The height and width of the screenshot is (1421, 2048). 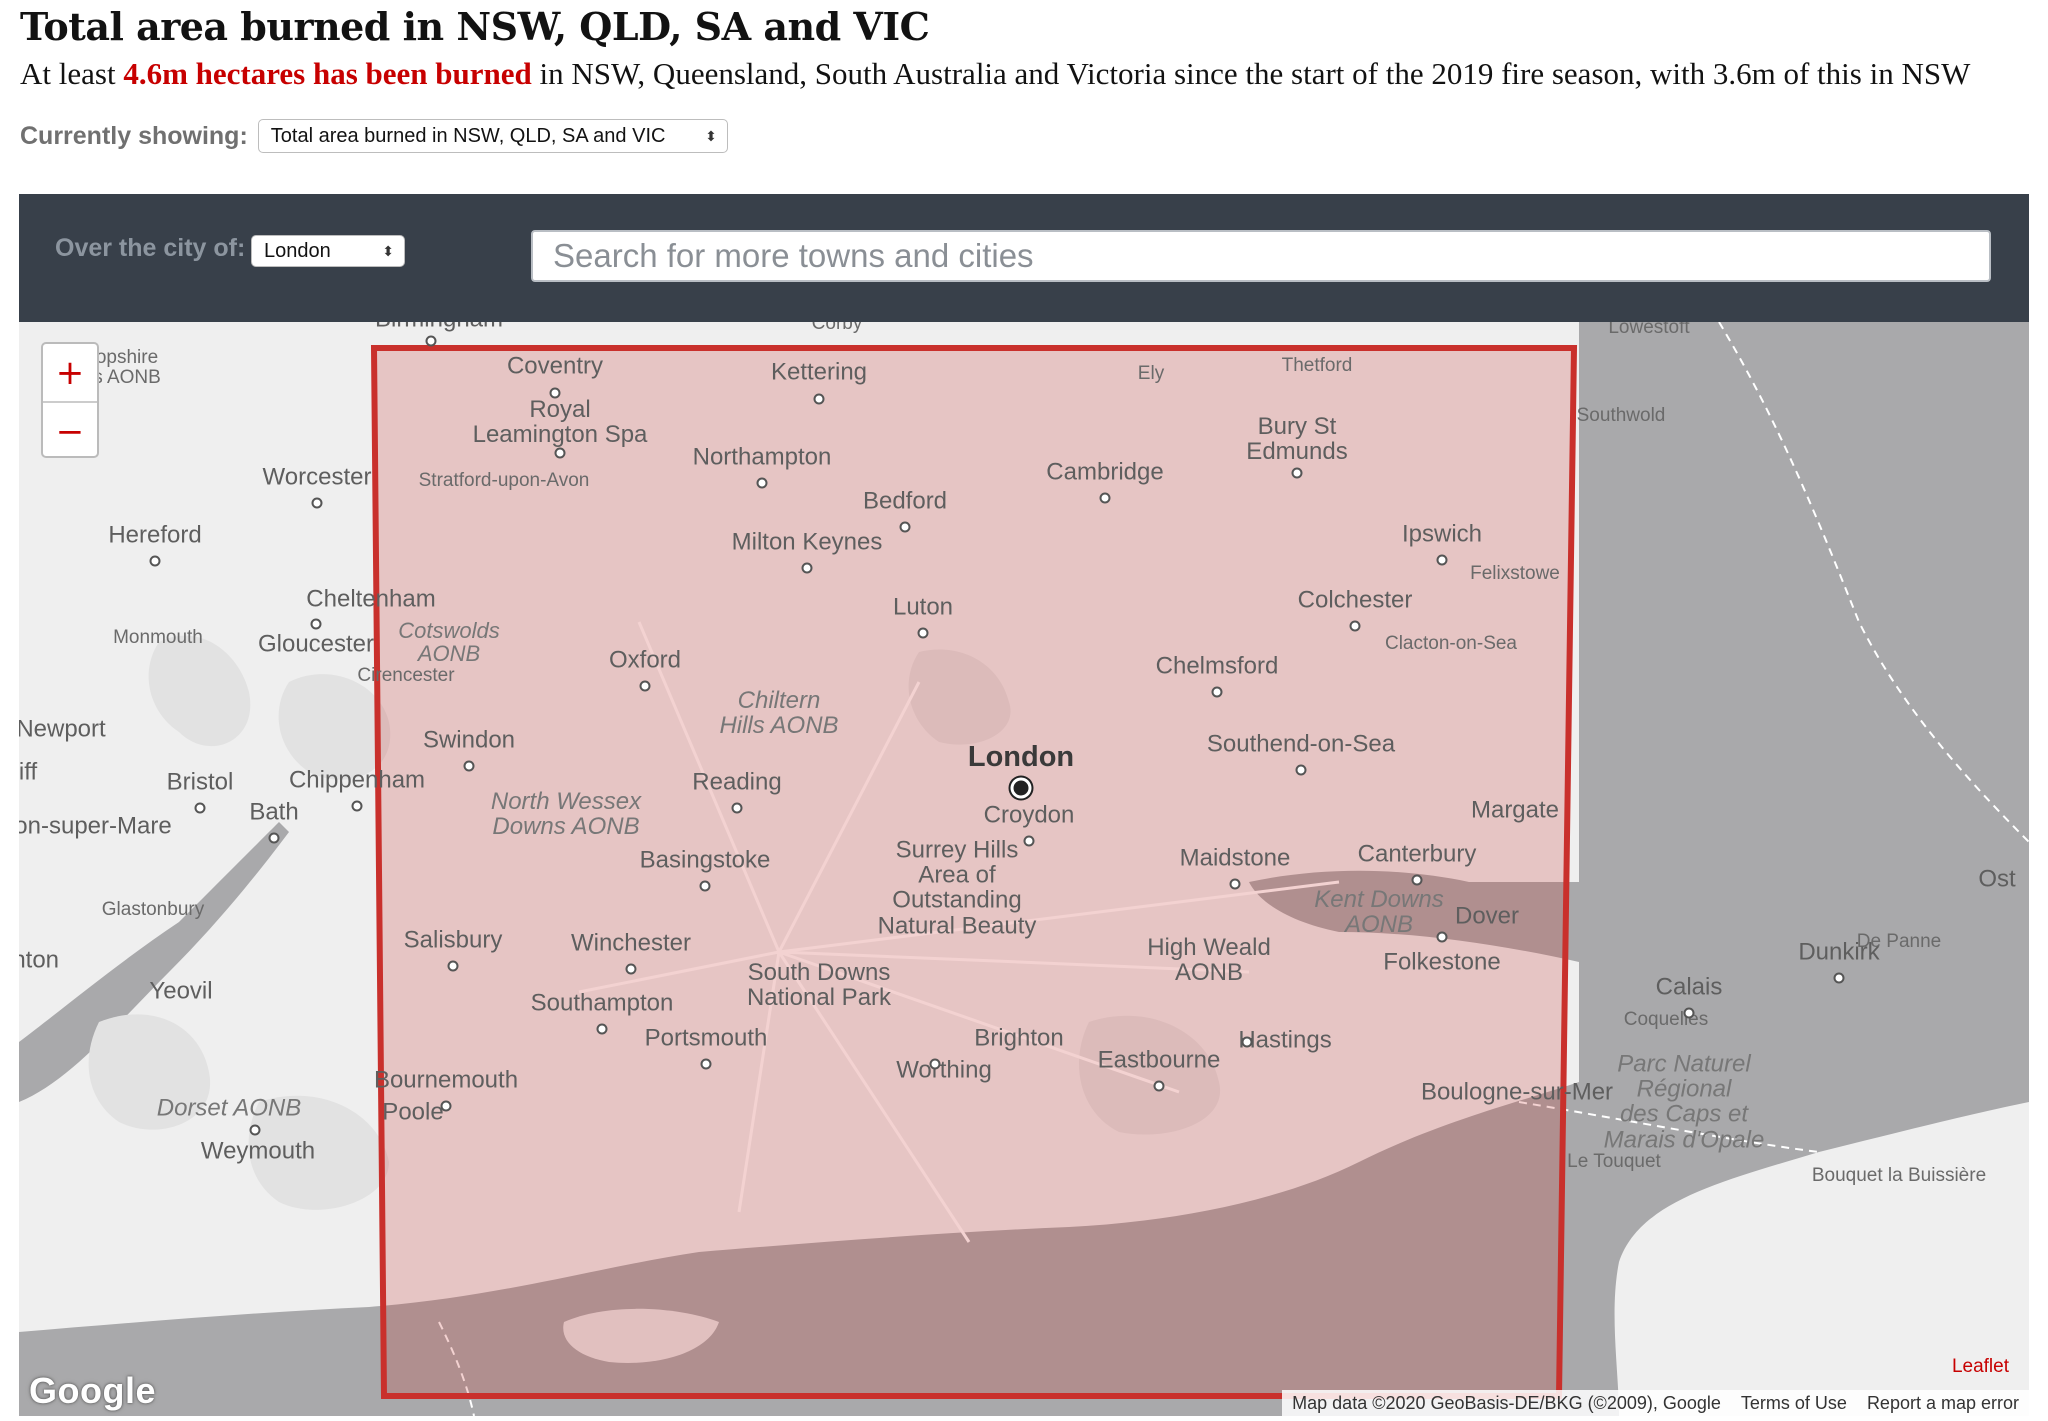 I want to click on city-panel: Over the city of: London ⬍, so click(x=1024, y=258).